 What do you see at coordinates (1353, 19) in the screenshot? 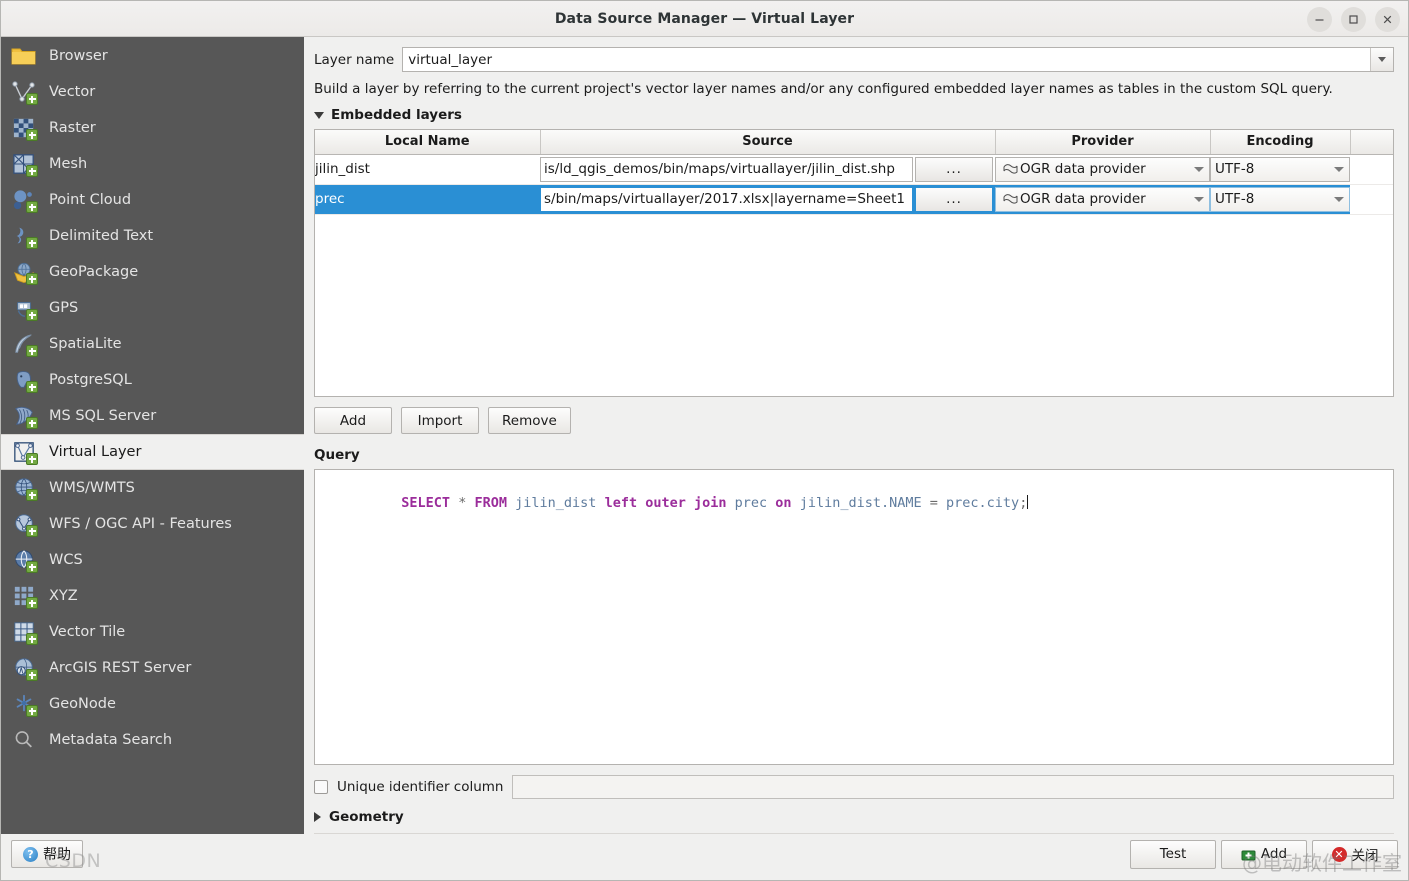
I see `maximize-icon` at bounding box center [1353, 19].